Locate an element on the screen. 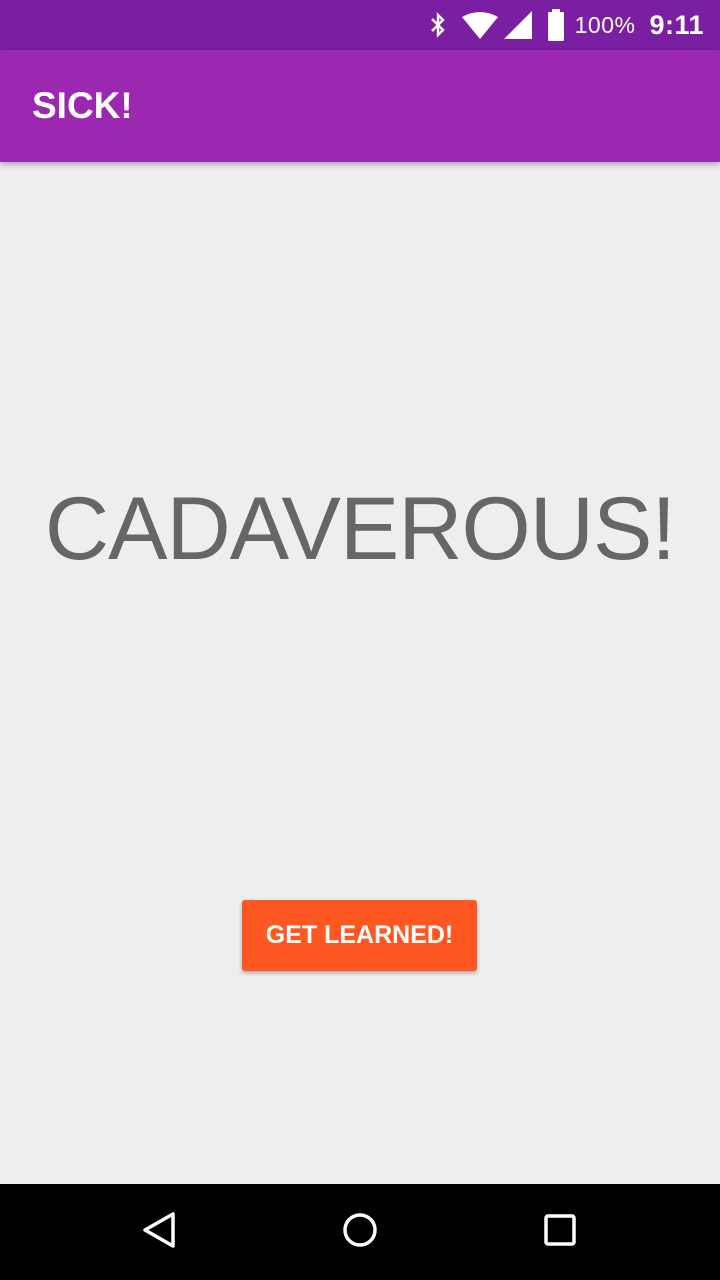  status-icons: 100% 9:11 is located at coordinates (559, 25).